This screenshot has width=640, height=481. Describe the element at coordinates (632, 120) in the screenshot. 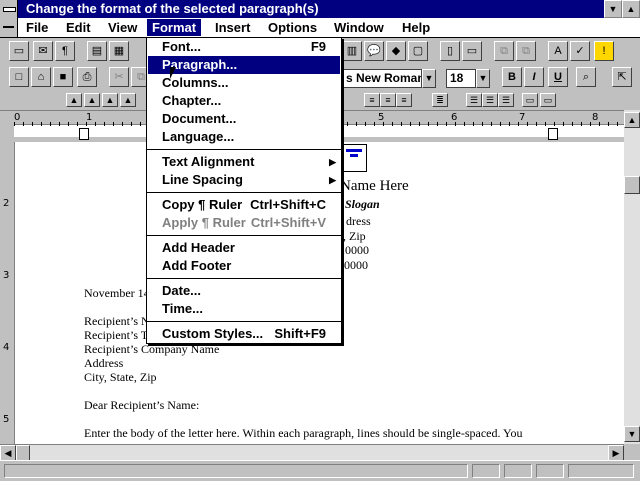

I see `scroll-up-icon: ▲` at that location.